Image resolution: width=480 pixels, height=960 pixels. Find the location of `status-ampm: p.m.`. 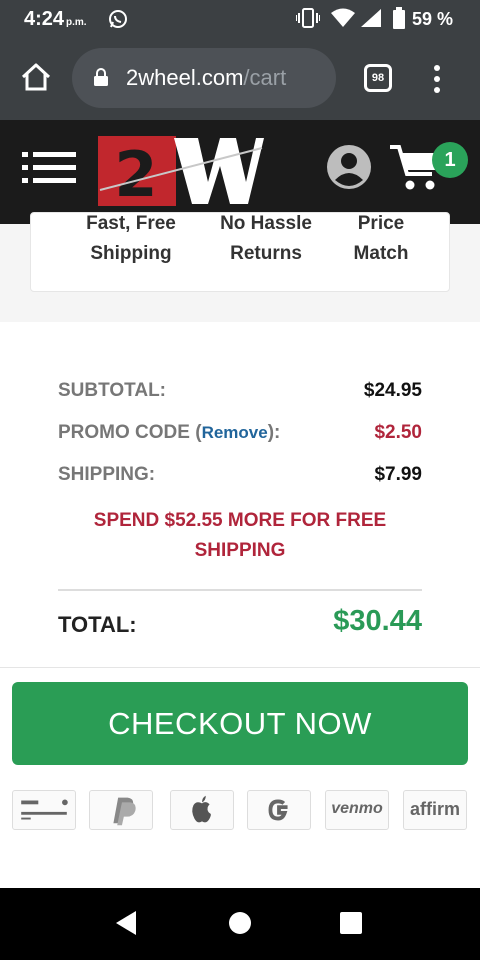

status-ampm: p.m. is located at coordinates (76, 22).